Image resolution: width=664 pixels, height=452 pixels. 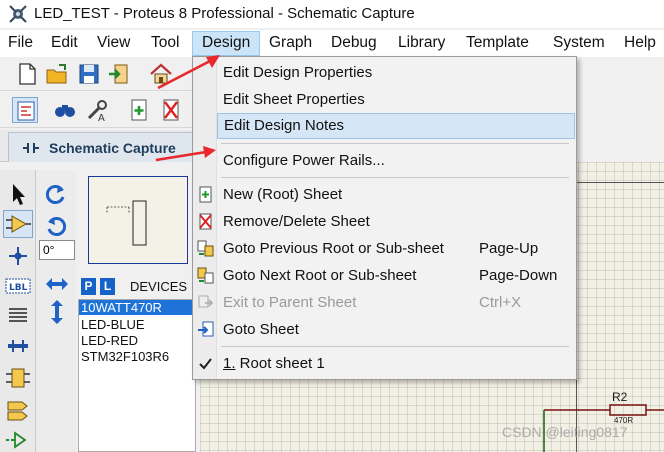 What do you see at coordinates (139, 110) in the screenshot?
I see `new-sheet-toolbar-icon` at bounding box center [139, 110].